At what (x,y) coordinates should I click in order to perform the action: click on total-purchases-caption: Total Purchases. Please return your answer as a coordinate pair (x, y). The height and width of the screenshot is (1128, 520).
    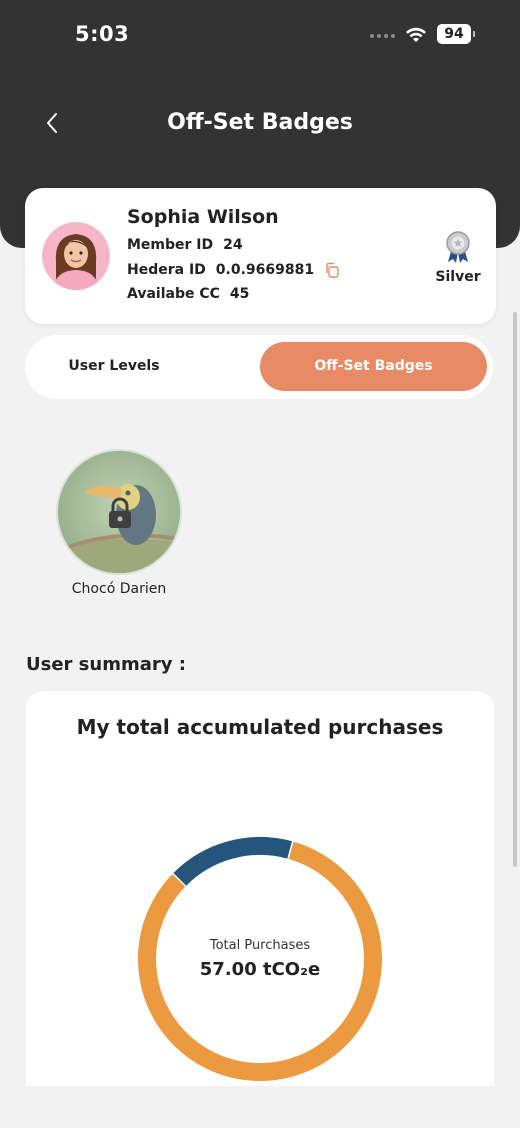
    Looking at the image, I should click on (260, 945).